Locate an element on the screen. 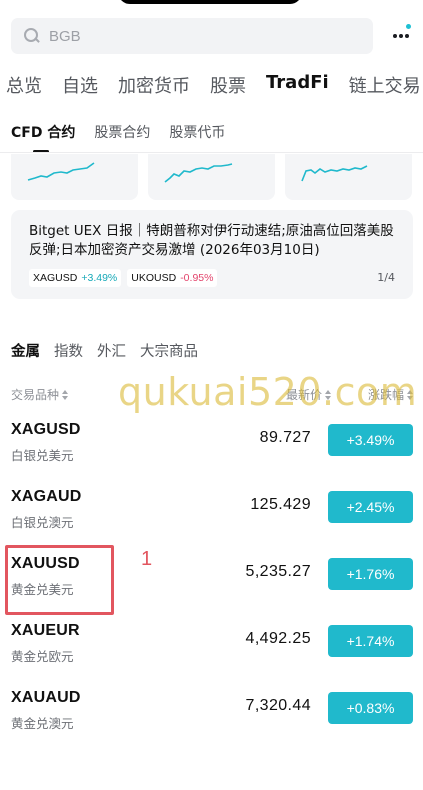 The image size is (423, 790). column-symbol-label: 交易品种 is located at coordinates (35, 395).